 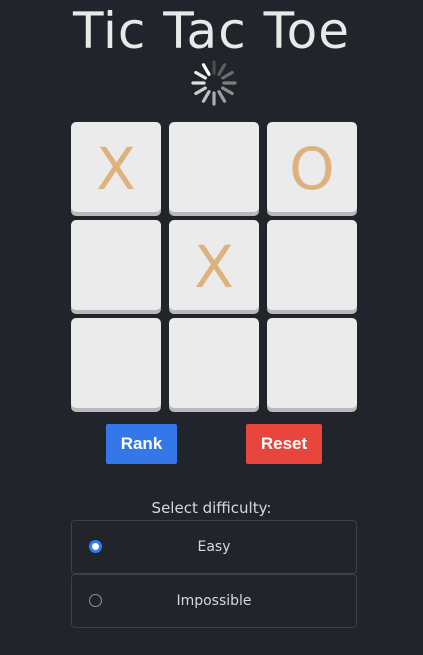 I want to click on rank-button: Rank, so click(x=141, y=444).